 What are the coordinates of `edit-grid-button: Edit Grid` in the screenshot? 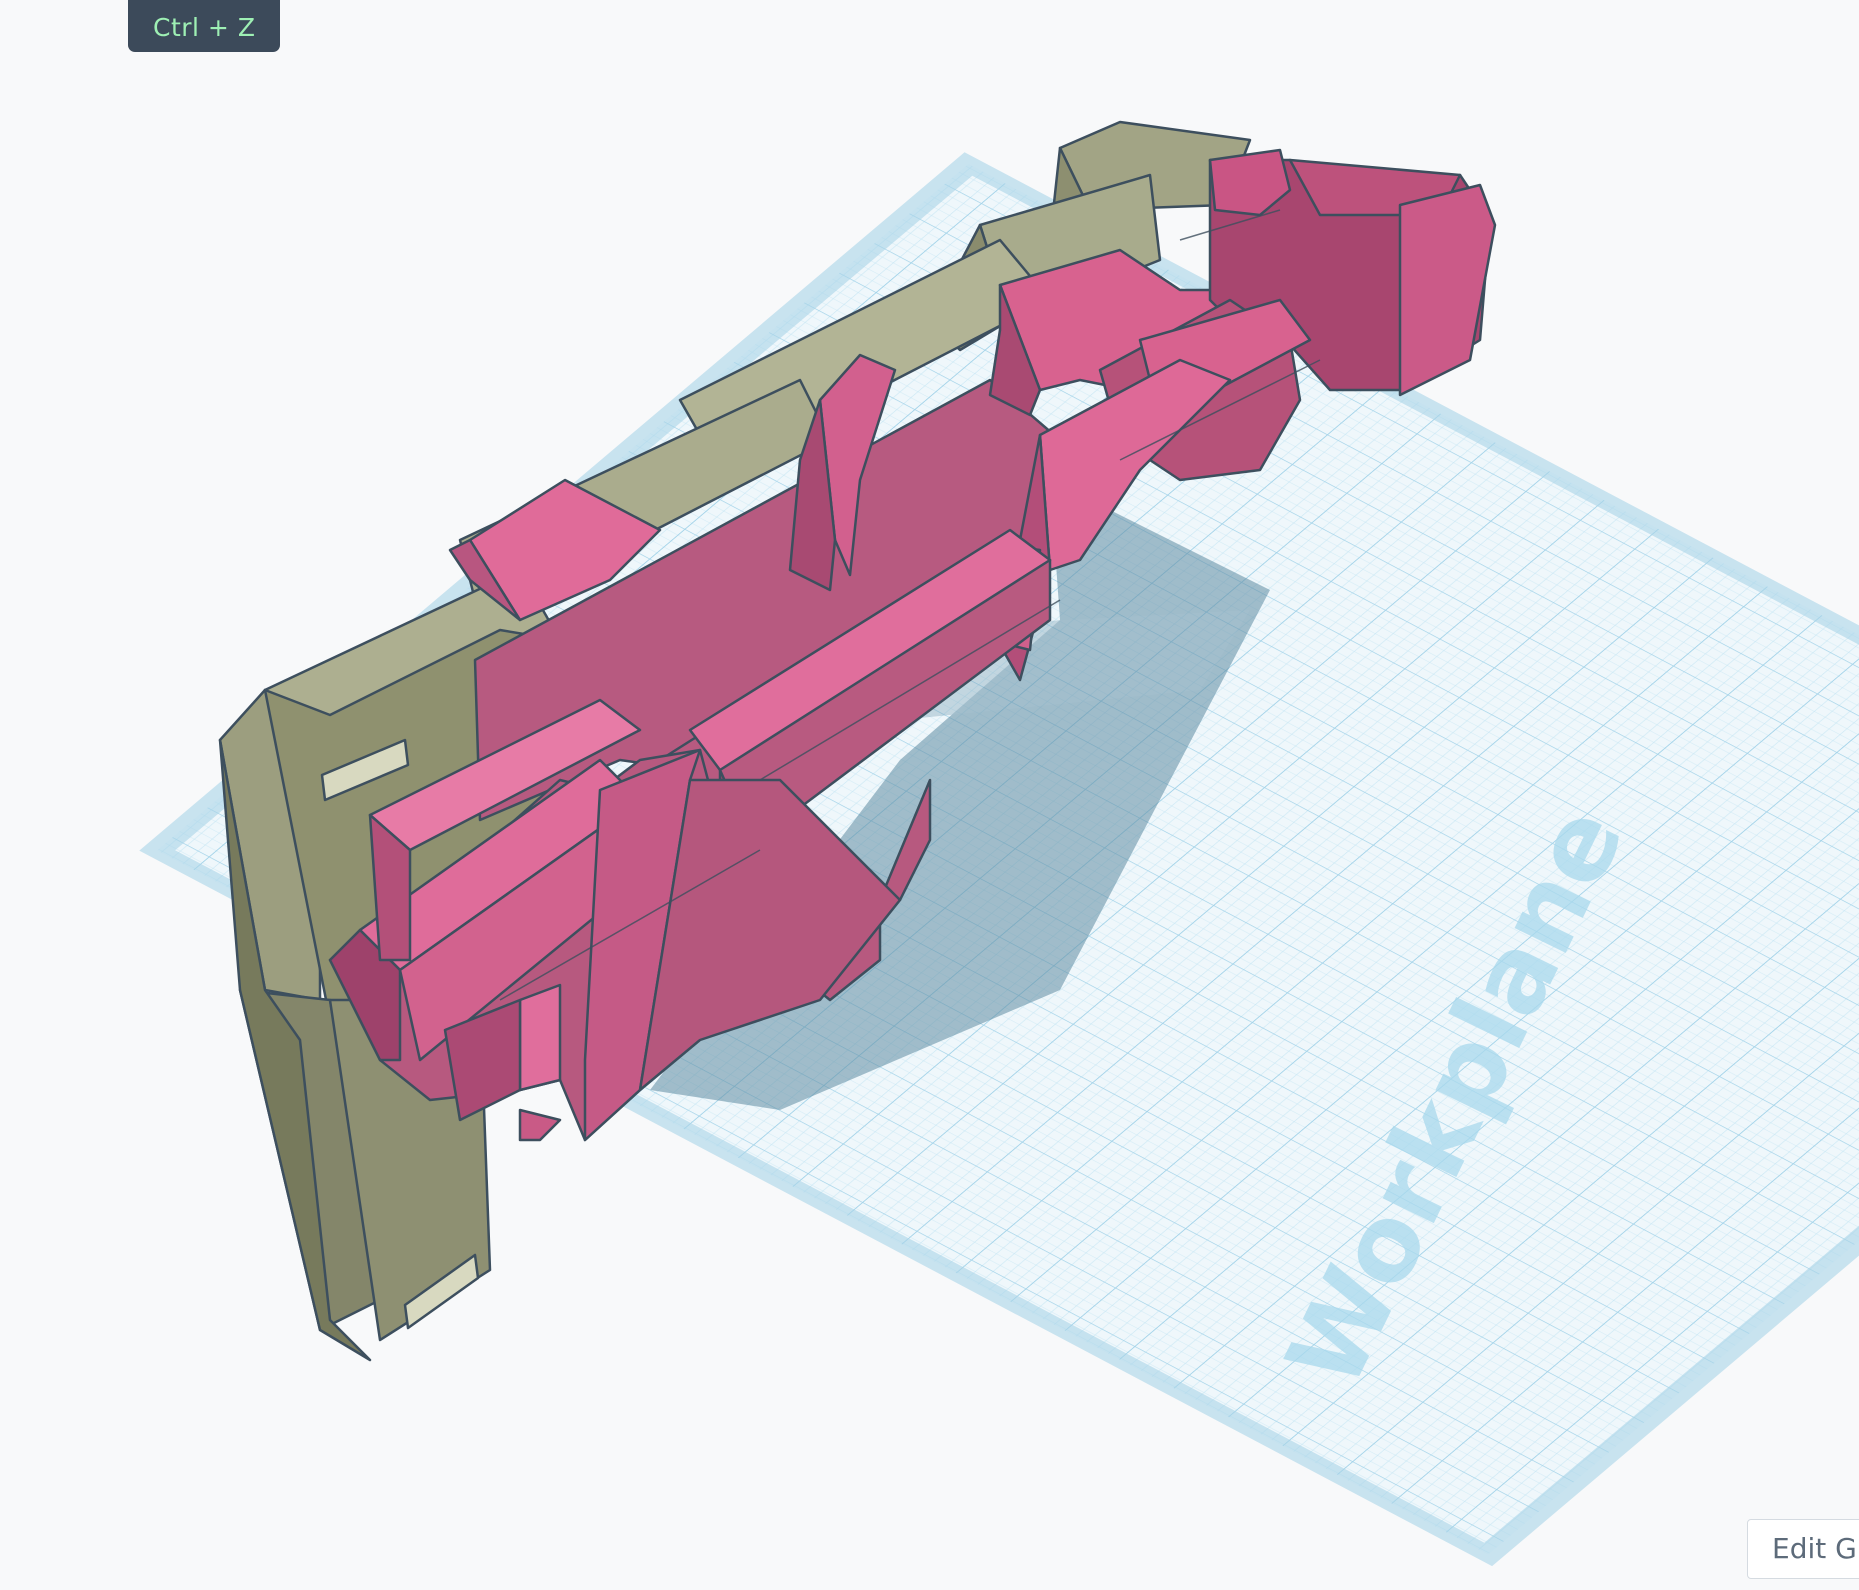 It's located at (1803, 1549).